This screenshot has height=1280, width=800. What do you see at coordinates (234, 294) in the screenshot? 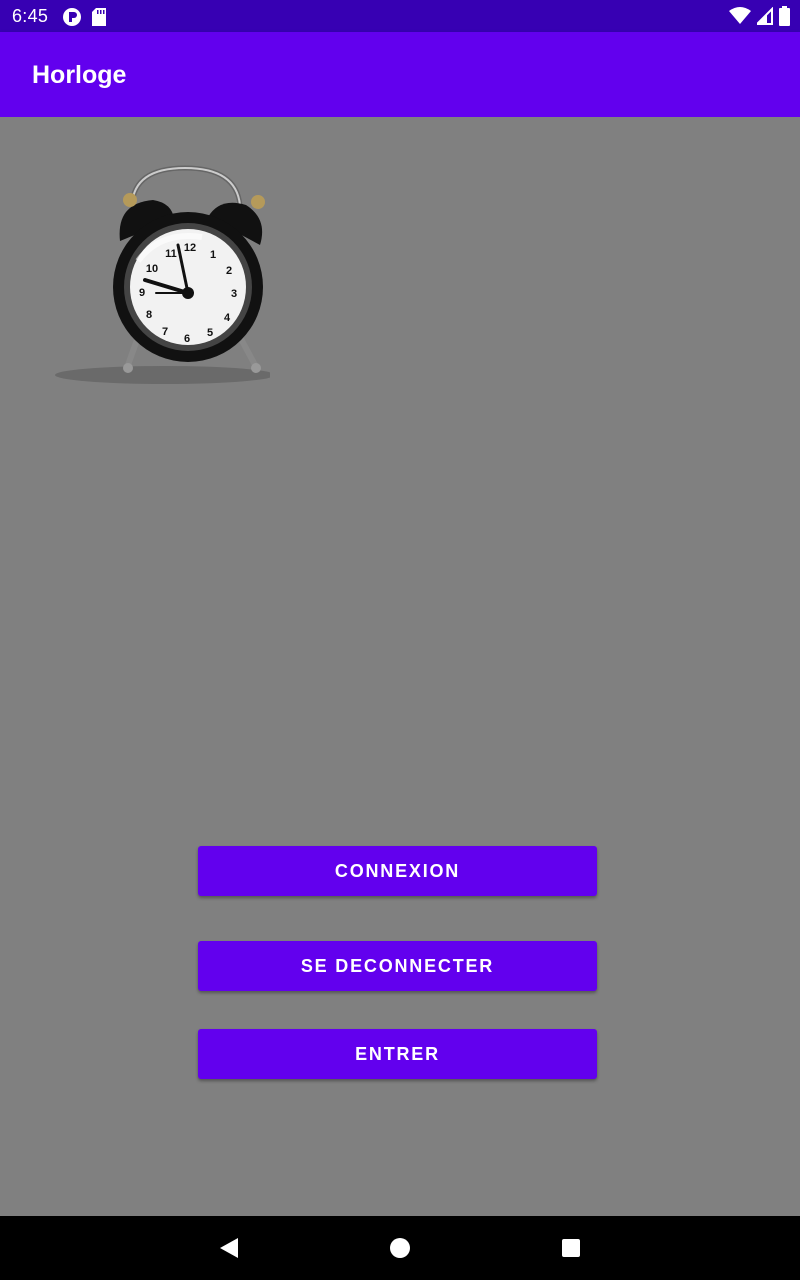
I see `svg-text: 3` at bounding box center [234, 294].